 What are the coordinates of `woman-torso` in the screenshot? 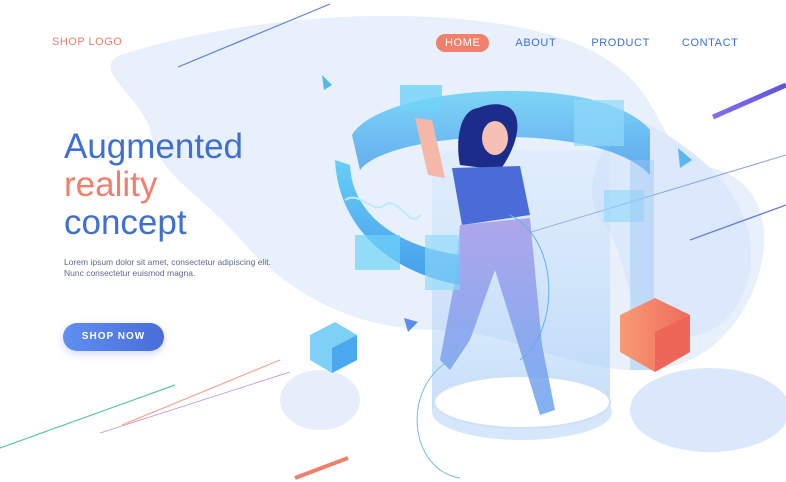 It's located at (491, 195).